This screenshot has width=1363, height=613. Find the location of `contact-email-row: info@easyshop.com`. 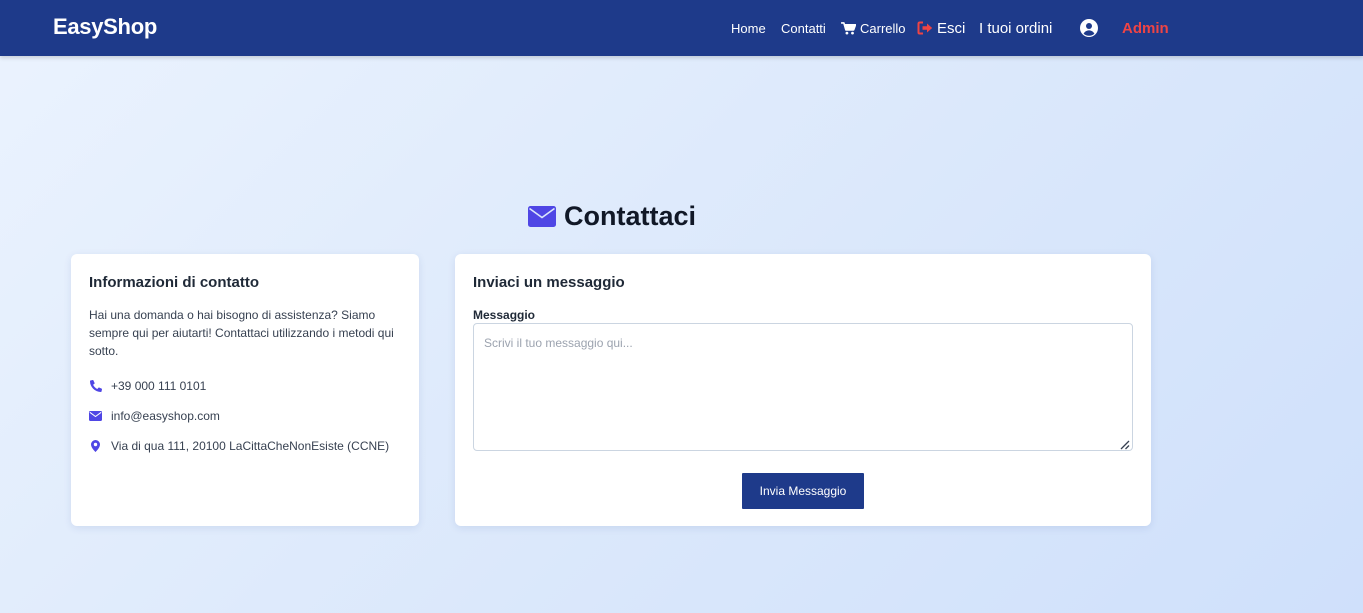

contact-email-row: info@easyshop.com is located at coordinates (154, 416).